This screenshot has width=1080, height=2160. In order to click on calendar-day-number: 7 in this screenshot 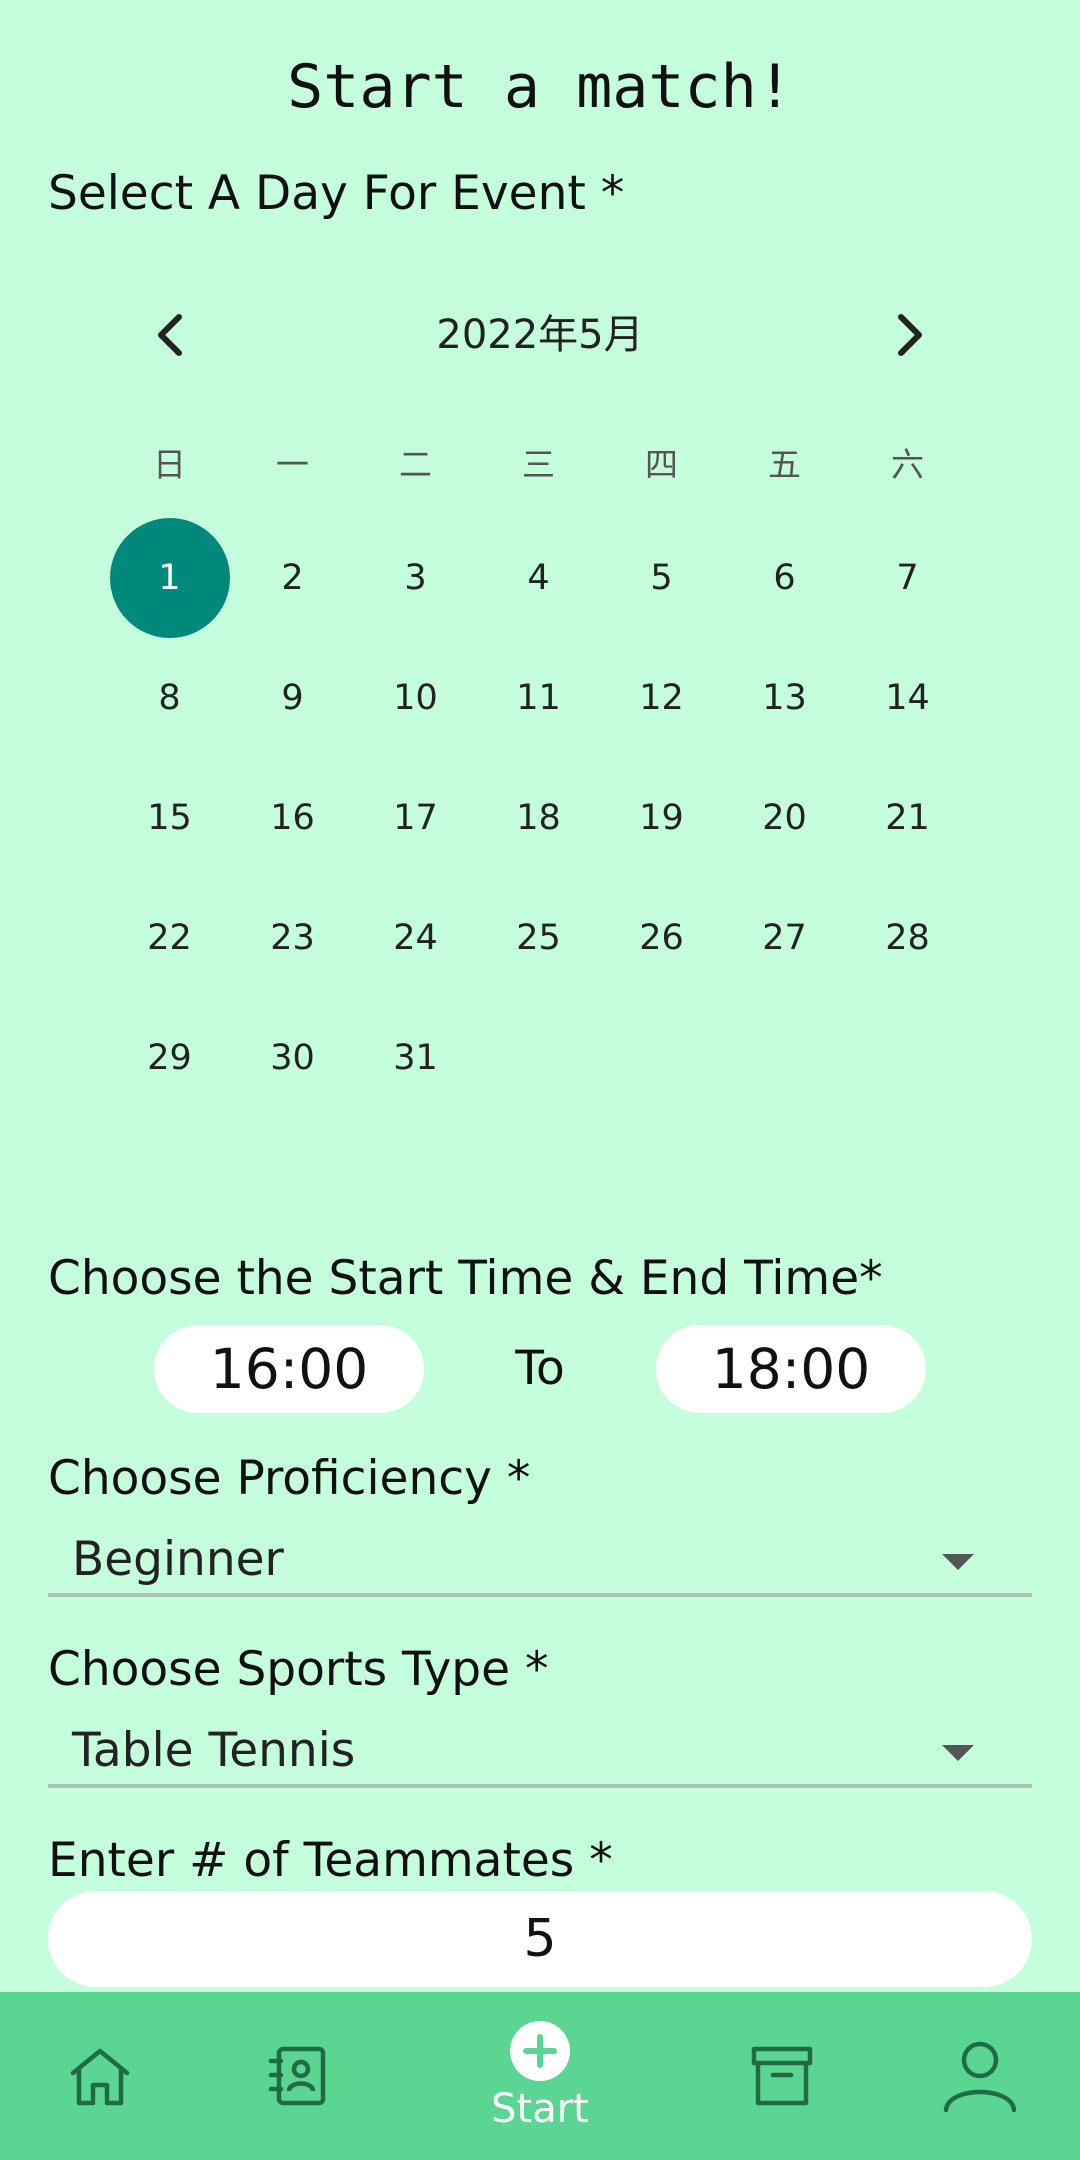, I will do `click(907, 578)`.